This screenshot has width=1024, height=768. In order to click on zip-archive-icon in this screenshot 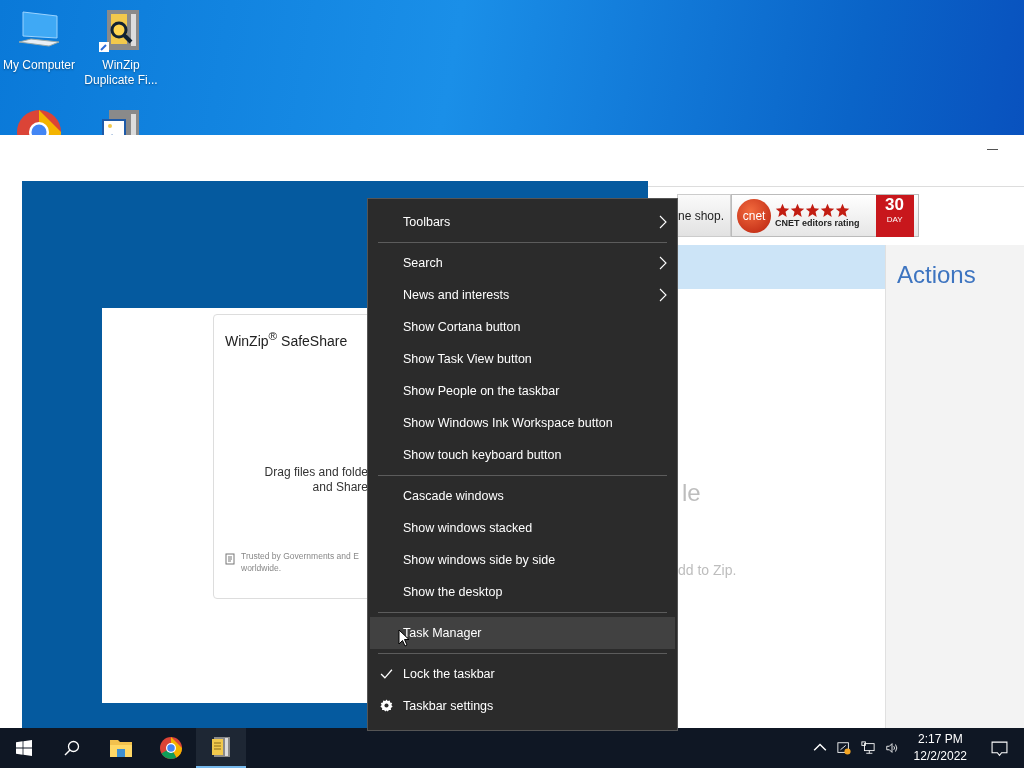, I will do `click(221, 747)`.